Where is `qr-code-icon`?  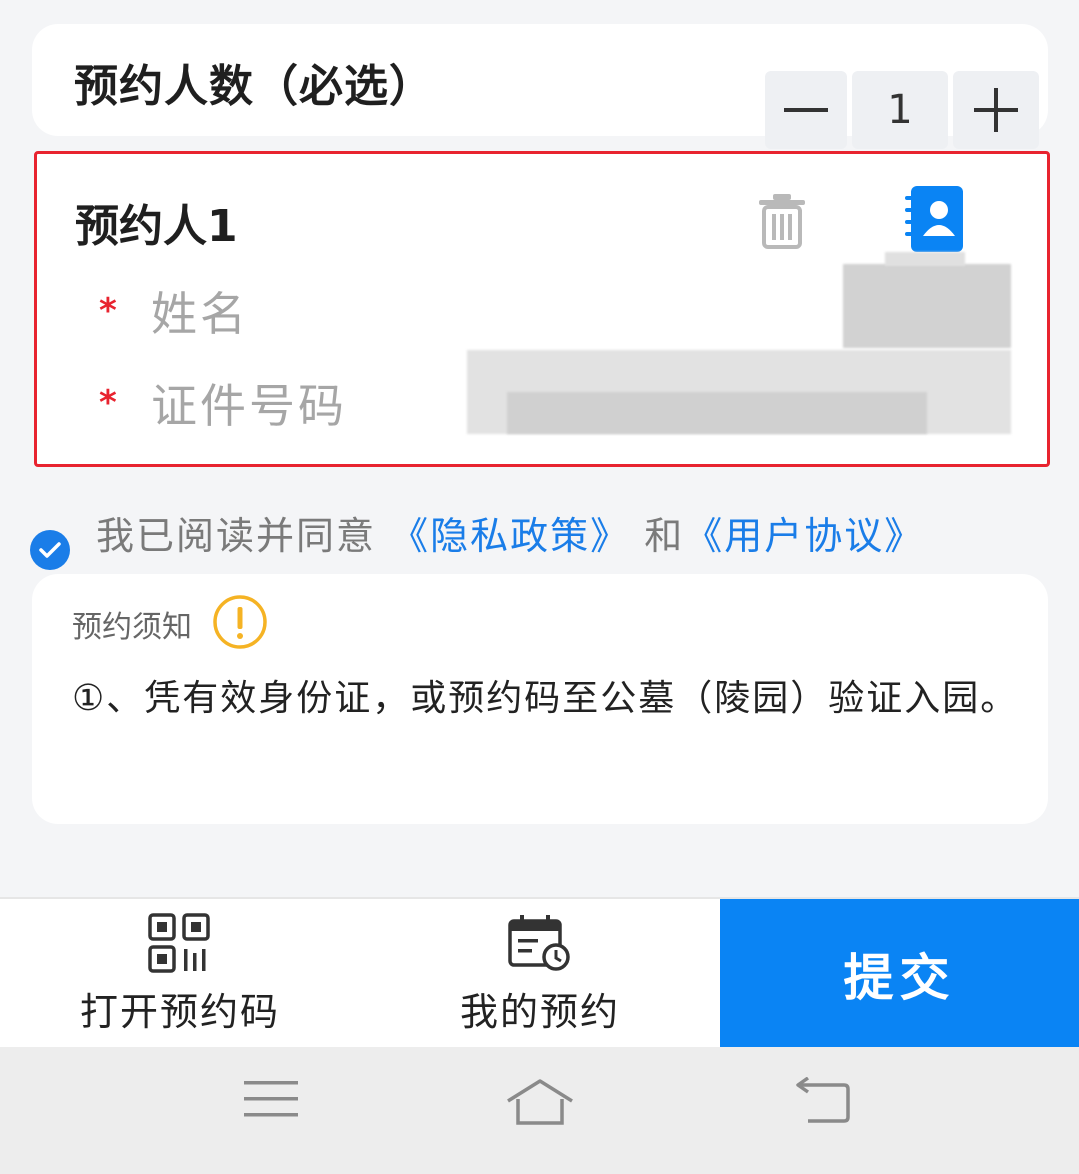
qr-code-icon is located at coordinates (179, 942).